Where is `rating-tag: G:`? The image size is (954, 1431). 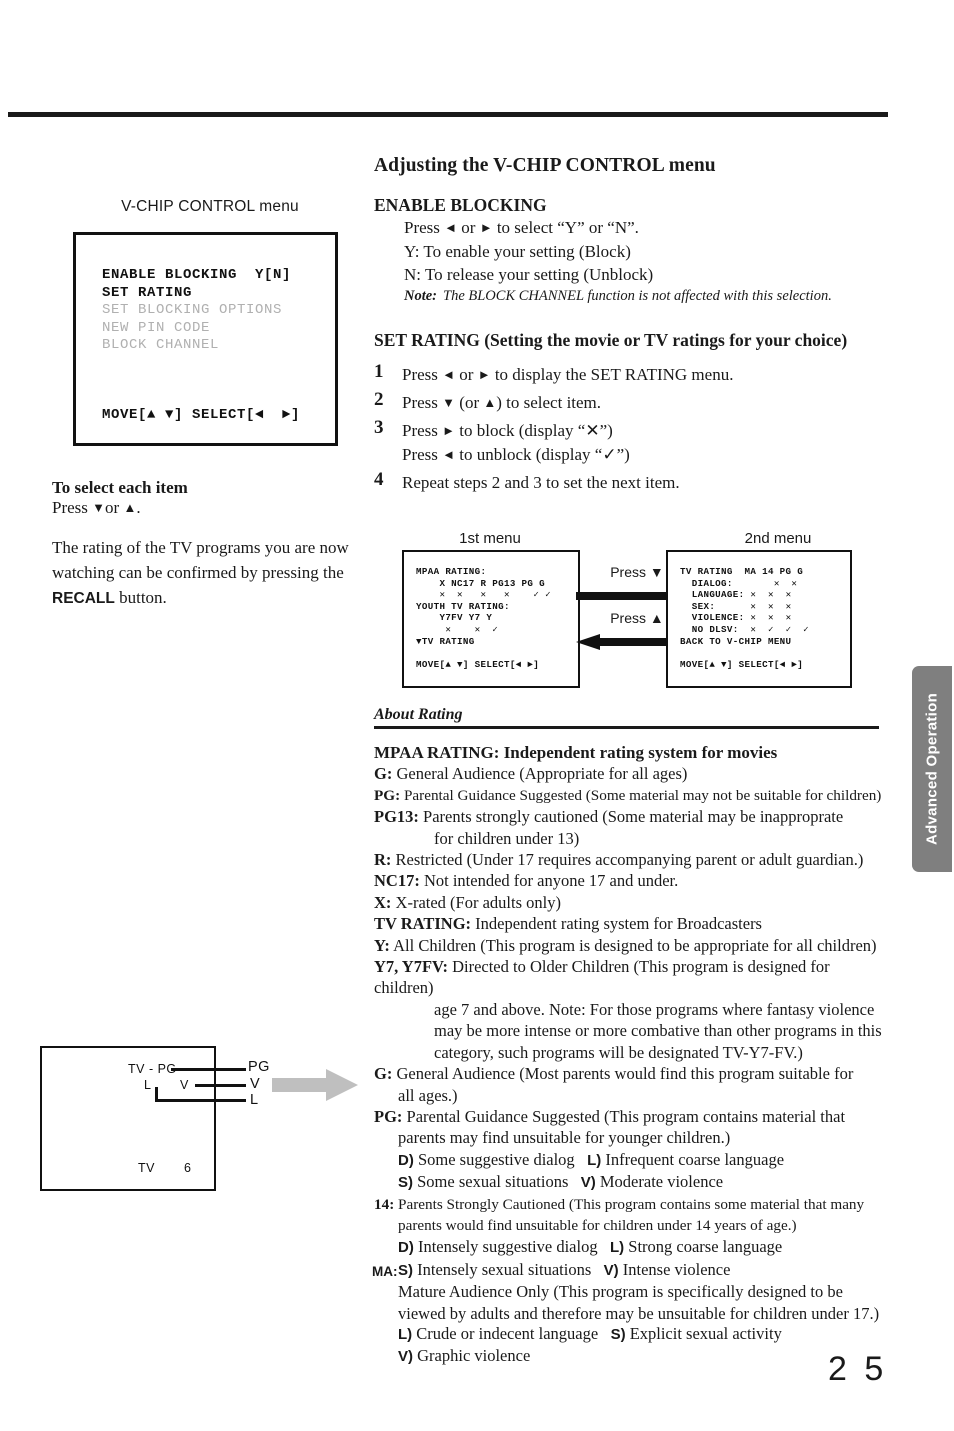
rating-tag: G: is located at coordinates (383, 1074).